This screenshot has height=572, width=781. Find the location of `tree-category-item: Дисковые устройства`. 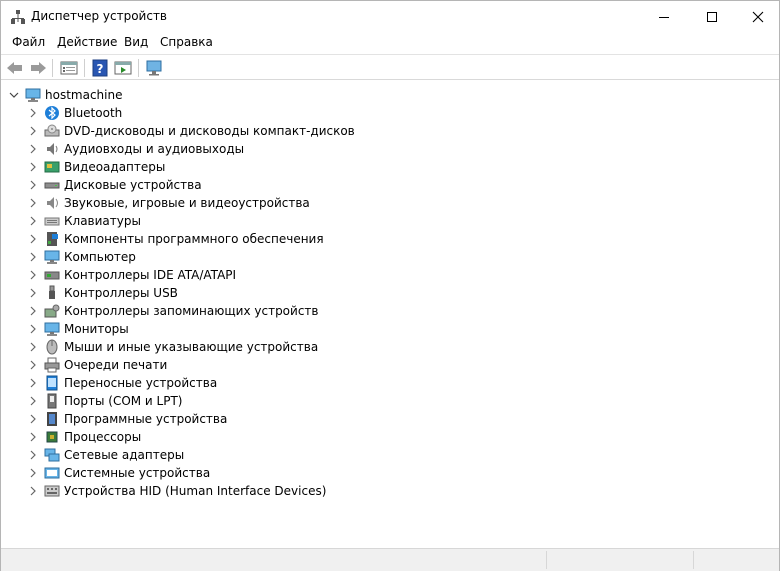

tree-category-item: Дисковые устройства is located at coordinates (115, 185).